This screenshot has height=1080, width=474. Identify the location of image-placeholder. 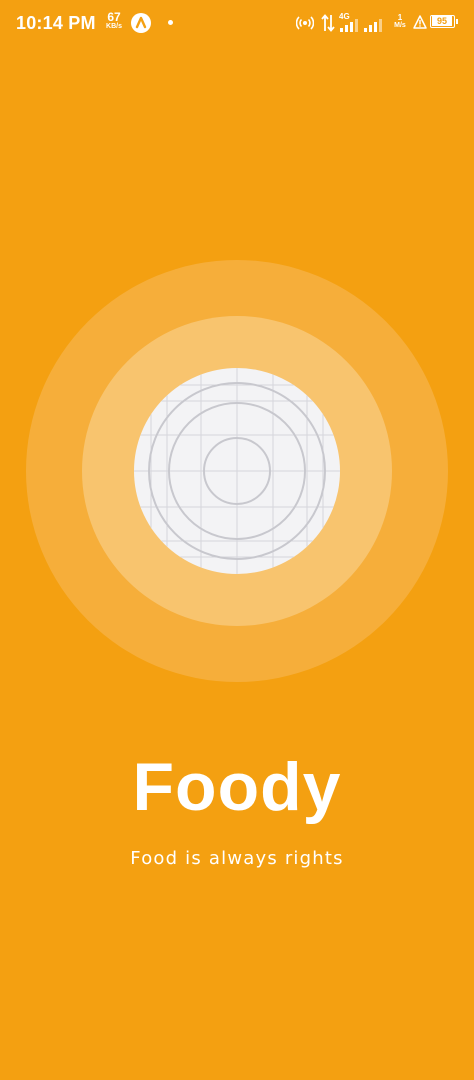
(237, 471).